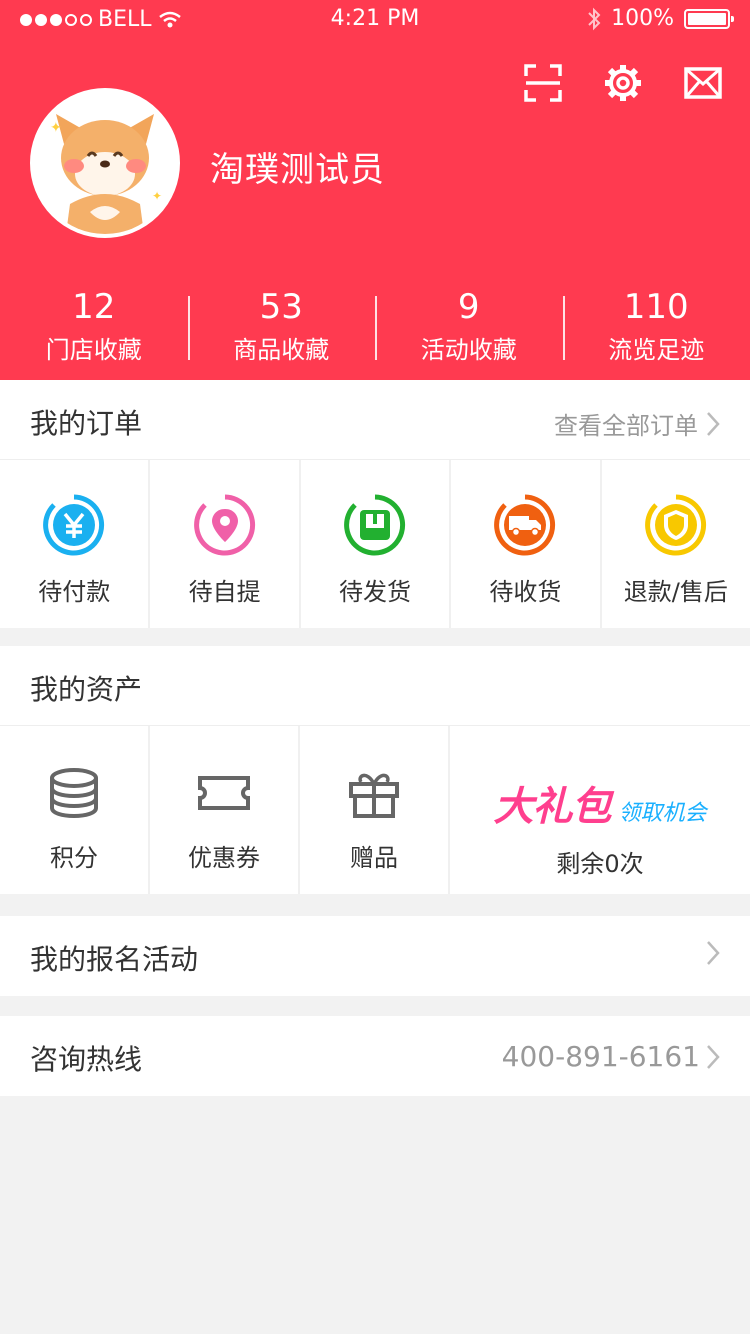 The width and height of the screenshot is (750, 1334). Describe the element at coordinates (374, 858) in the screenshot. I see `asset-label: 赠品` at that location.